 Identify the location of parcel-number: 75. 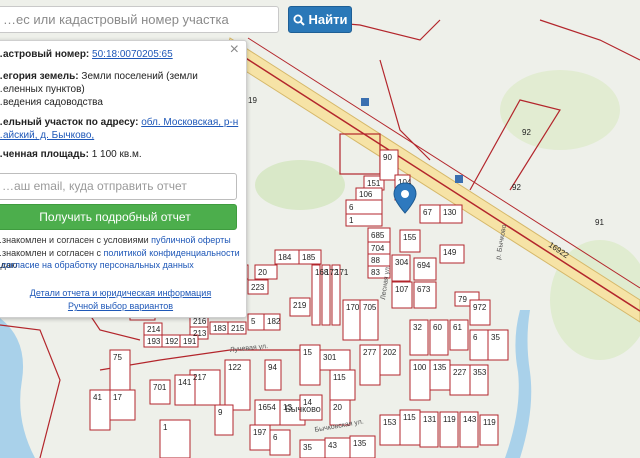
(117, 357).